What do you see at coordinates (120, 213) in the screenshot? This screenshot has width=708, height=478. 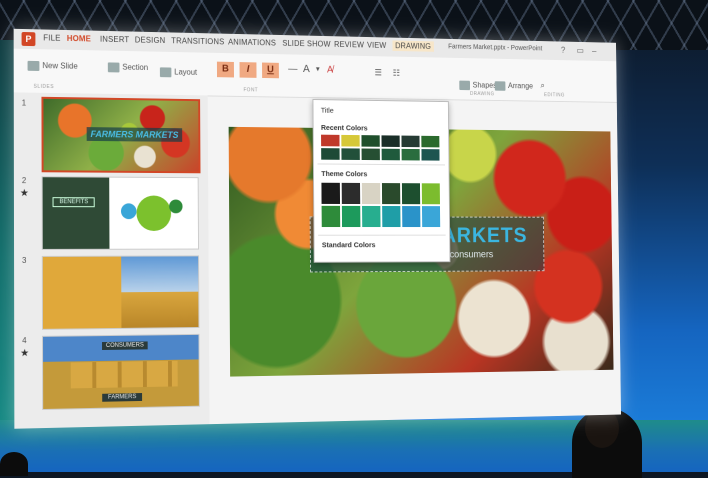 I see `slide-thumbnail-2: BENEFITS` at bounding box center [120, 213].